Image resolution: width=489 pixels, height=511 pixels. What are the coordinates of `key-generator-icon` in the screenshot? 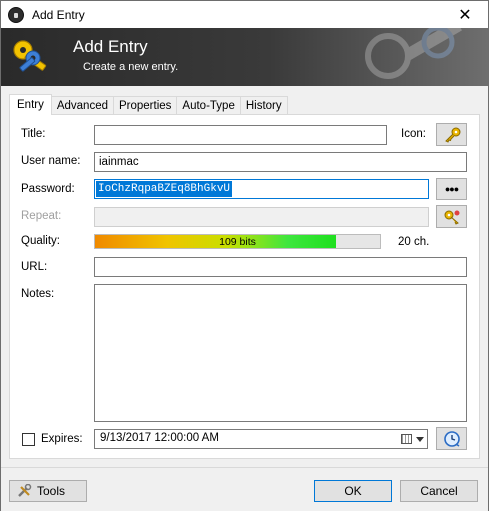 It's located at (451, 217).